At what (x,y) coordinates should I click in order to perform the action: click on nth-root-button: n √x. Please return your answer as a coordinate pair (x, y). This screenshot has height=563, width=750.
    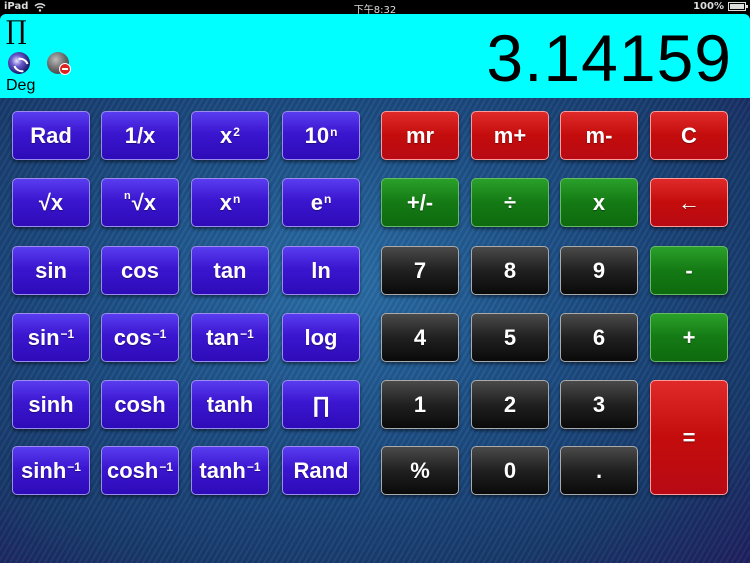
    Looking at the image, I should click on (140, 202).